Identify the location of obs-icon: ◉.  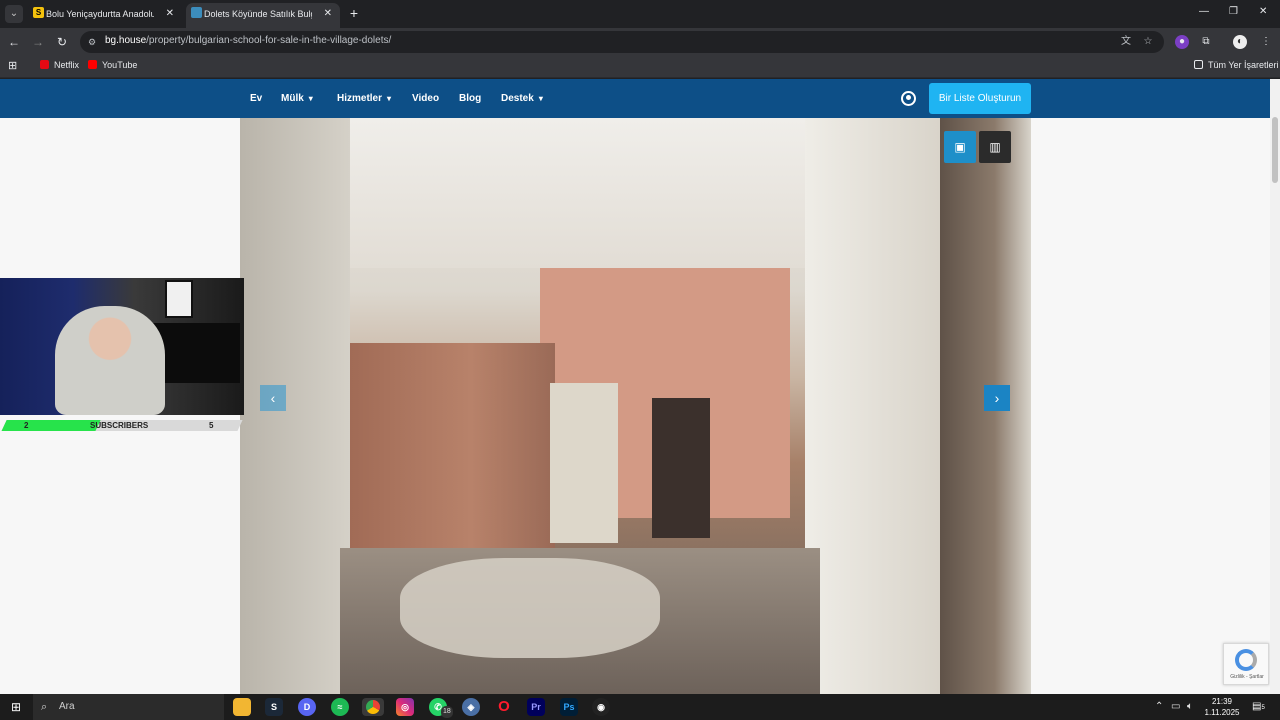
(601, 707).